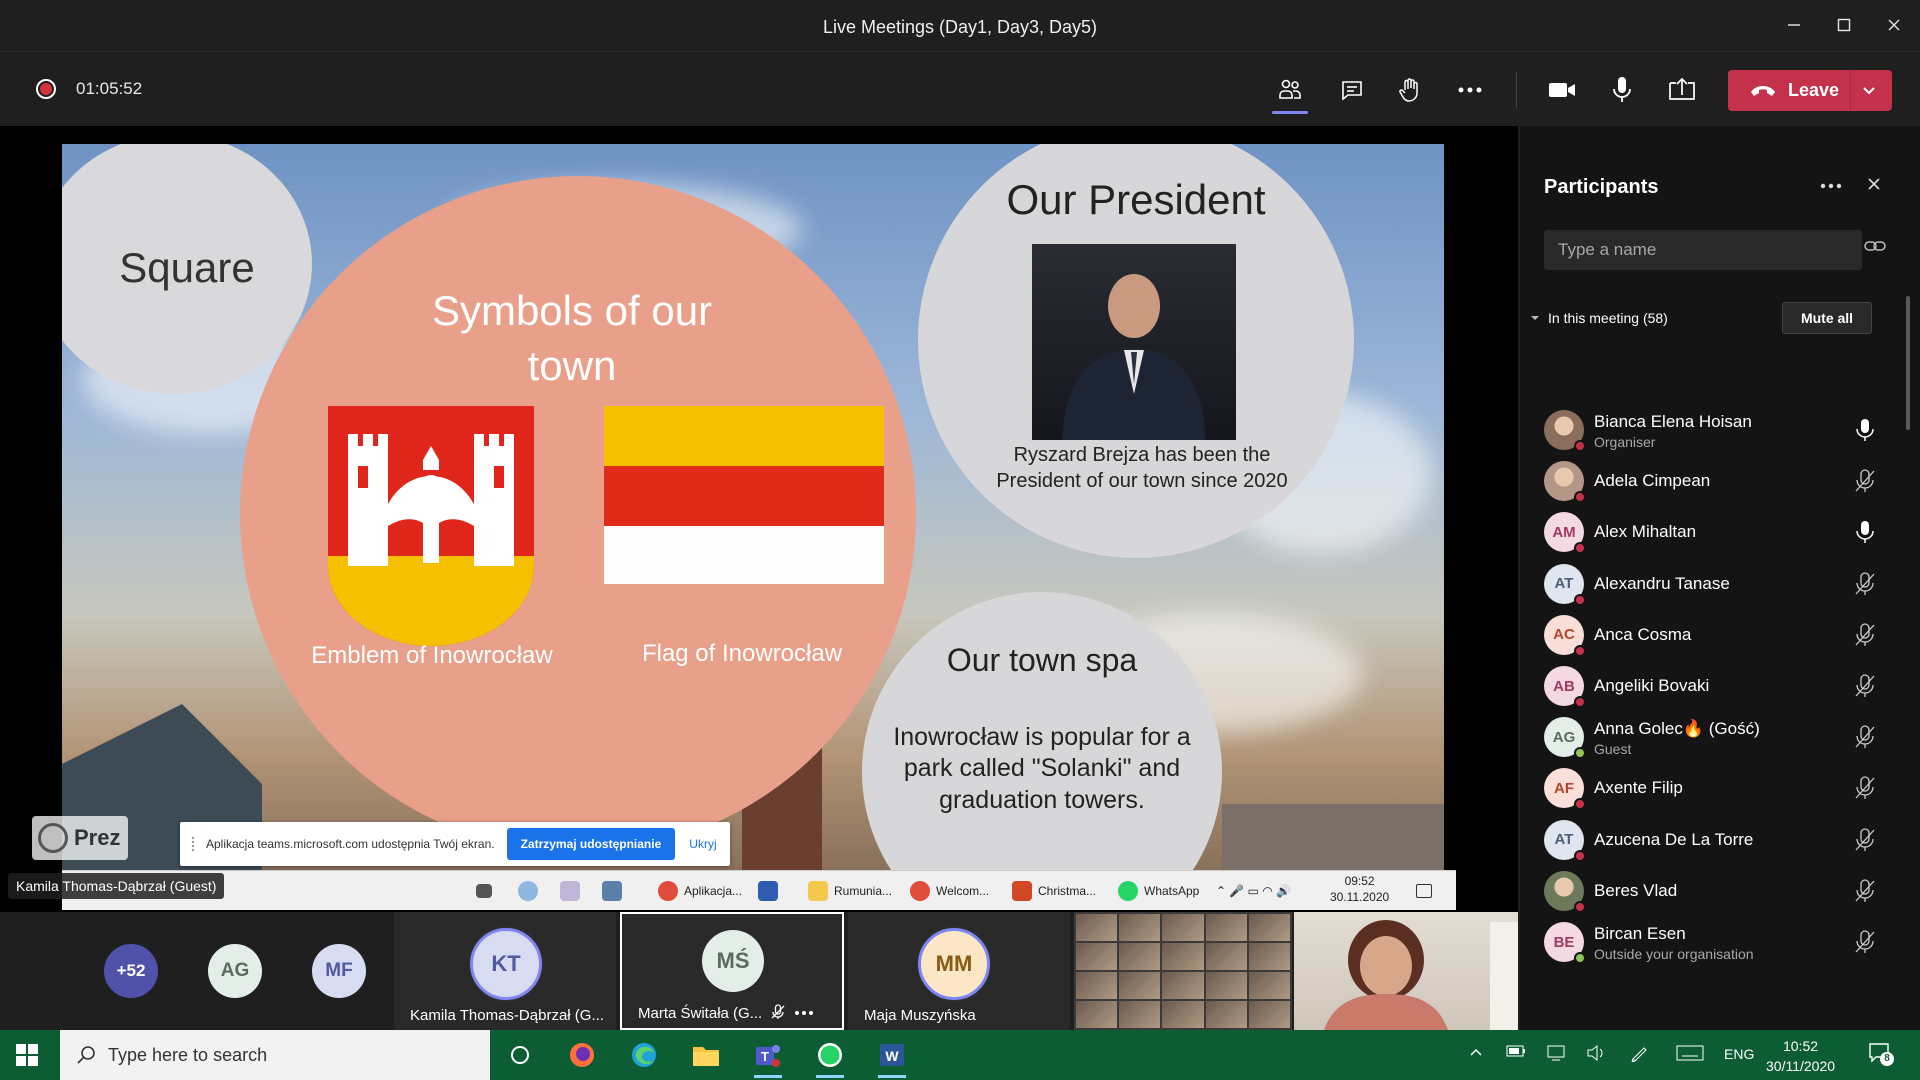 Image resolution: width=1920 pixels, height=1080 pixels. I want to click on show-hidden-icons-button, so click(1476, 1053).